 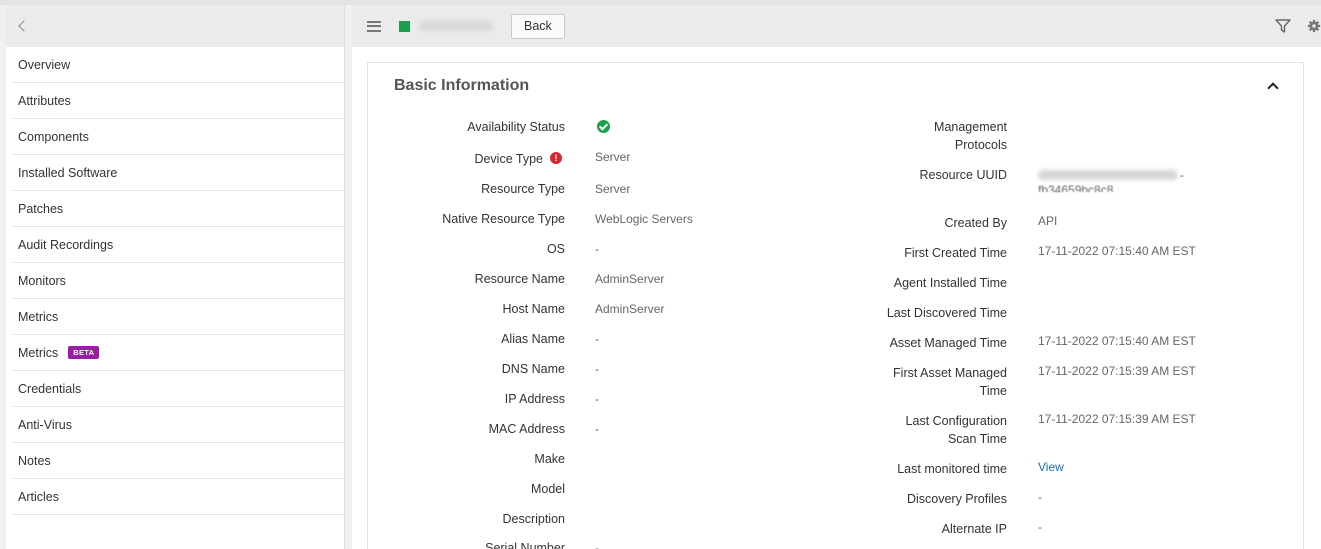 I want to click on field-label: Time, so click(x=993, y=391).